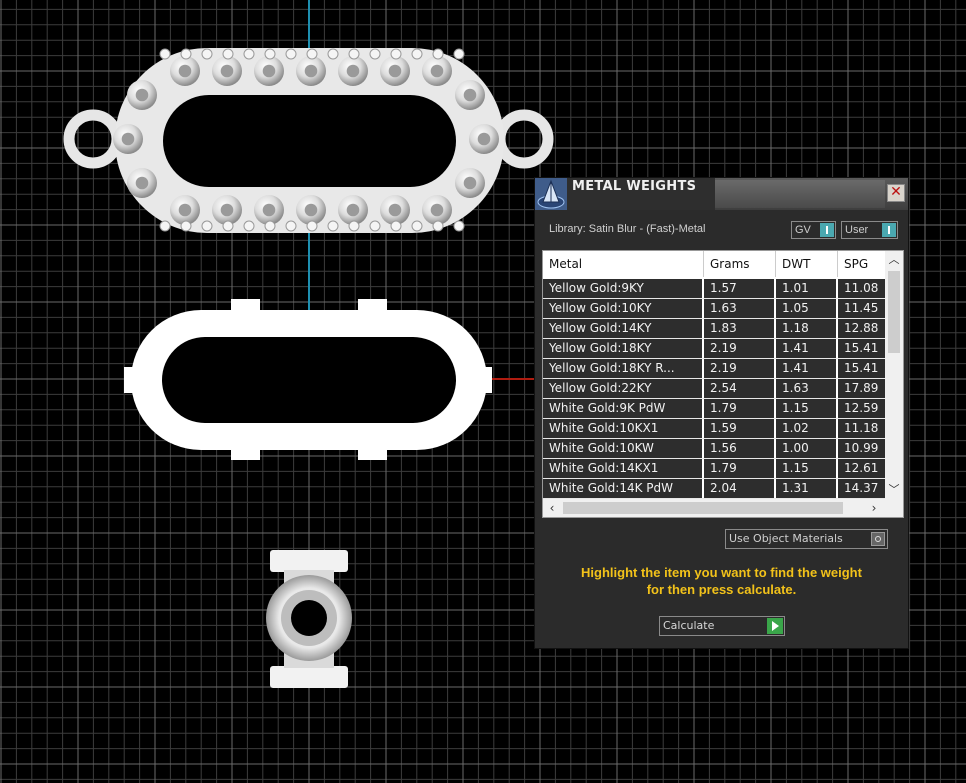  I want to click on scroll-right-icon: ›, so click(874, 508).